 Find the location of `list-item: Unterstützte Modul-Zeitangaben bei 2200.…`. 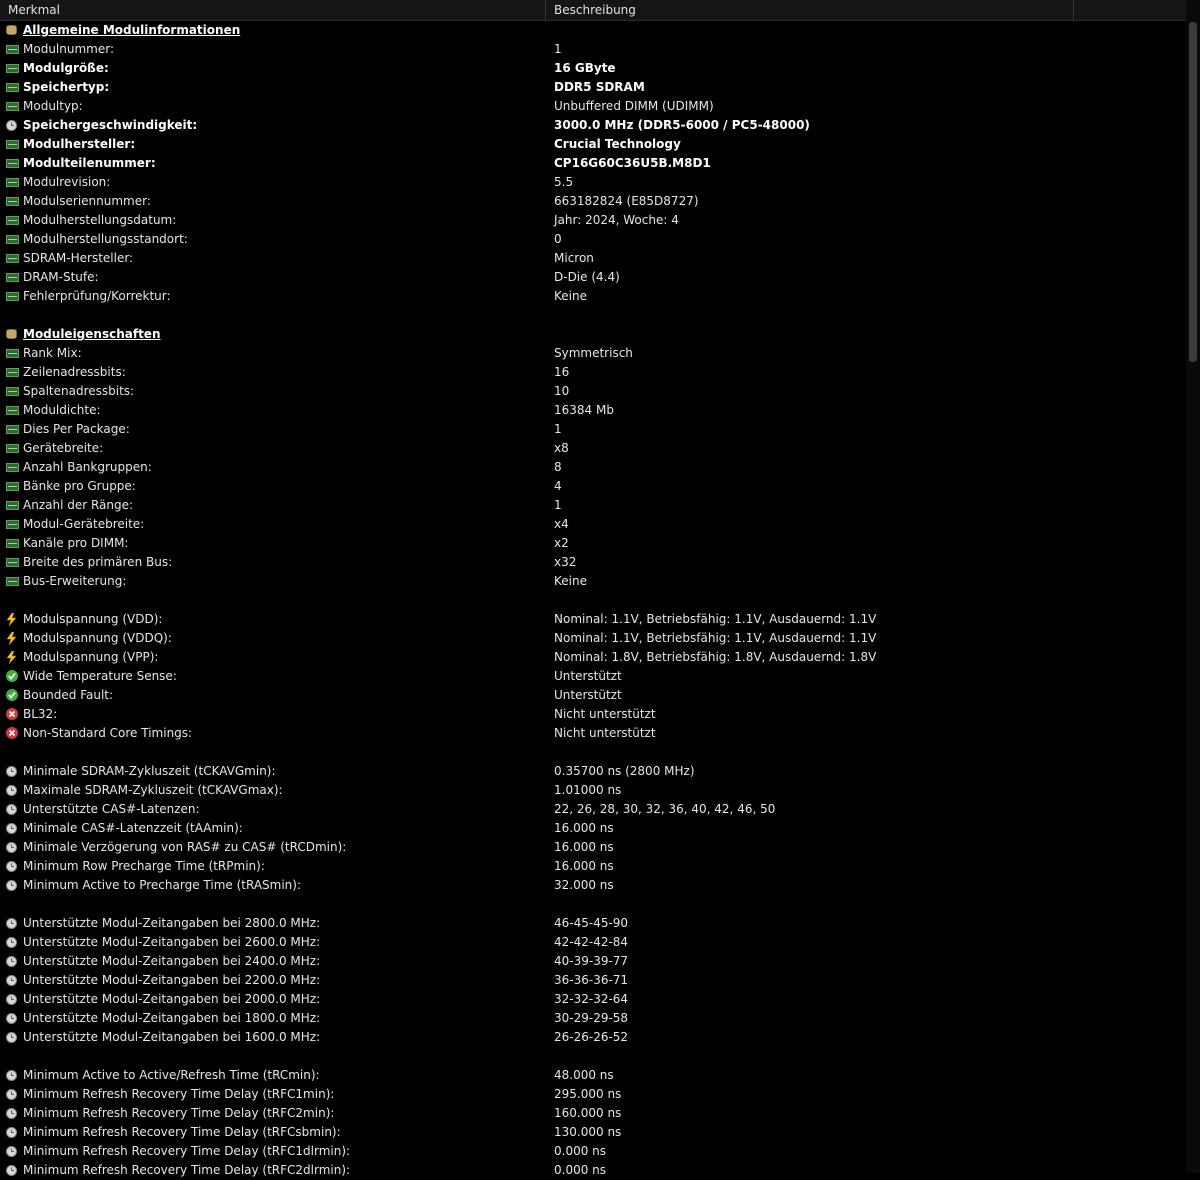

list-item: Unterstützte Modul-Zeitangaben bei 2200.… is located at coordinates (593, 980).